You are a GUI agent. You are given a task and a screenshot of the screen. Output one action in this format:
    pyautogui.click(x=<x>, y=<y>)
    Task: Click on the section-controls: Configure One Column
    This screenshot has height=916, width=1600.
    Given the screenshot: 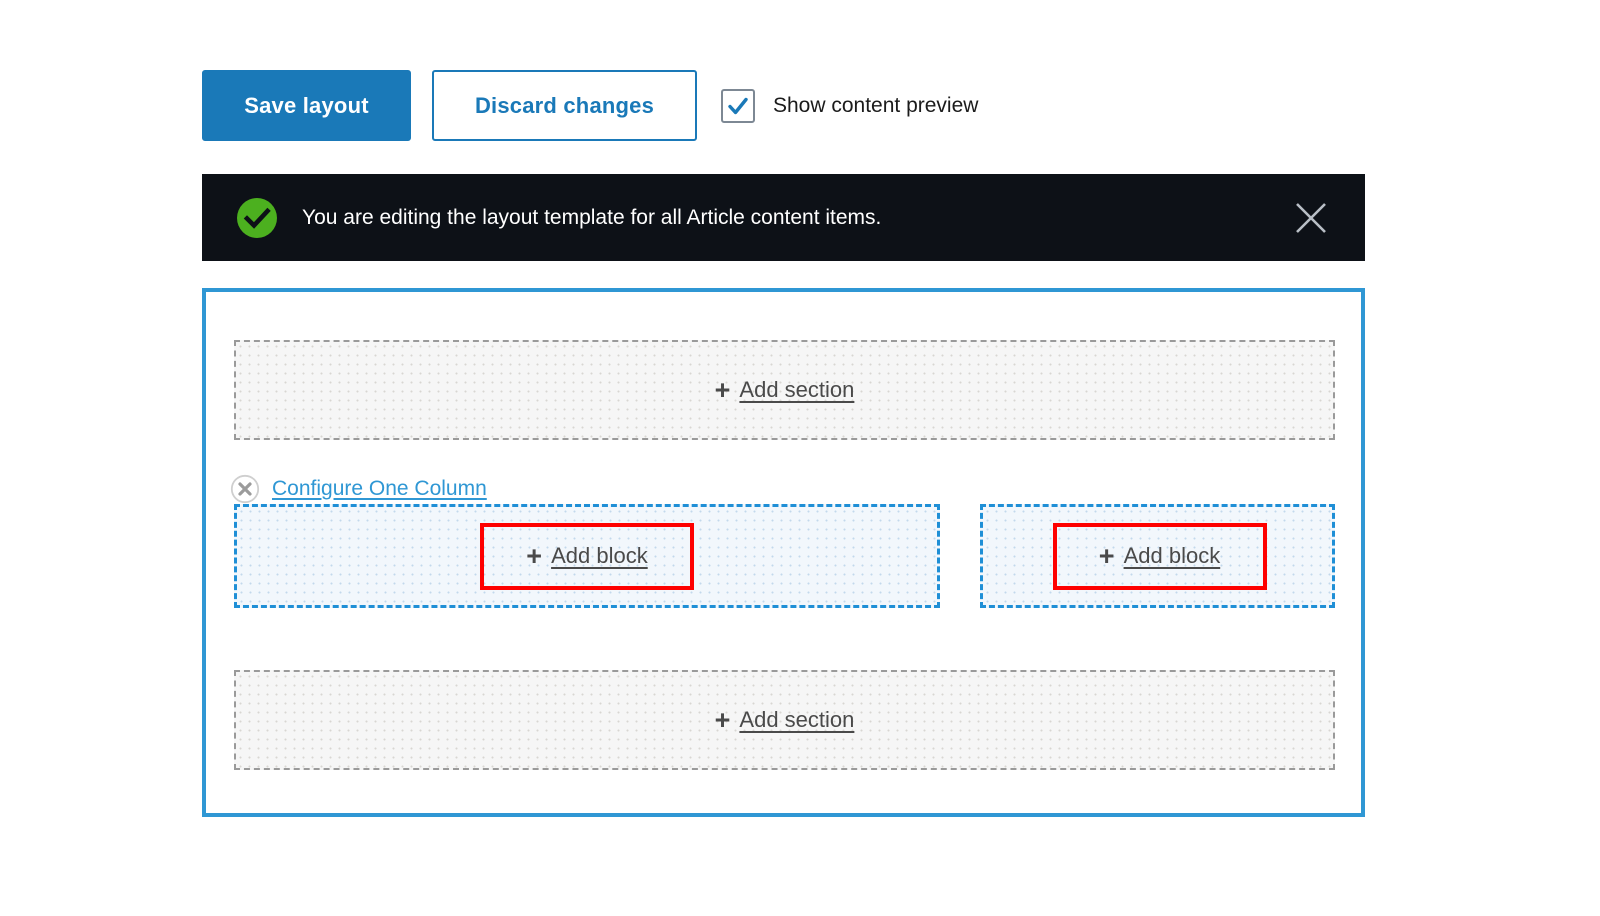 What is the action you would take?
    pyautogui.click(x=358, y=489)
    